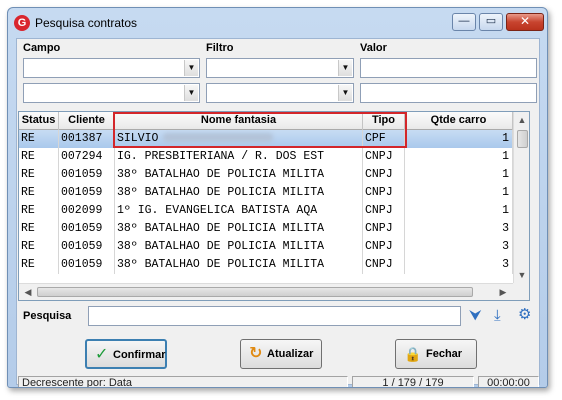  What do you see at coordinates (220, 48) in the screenshot?
I see `filtro-label: Filtro` at bounding box center [220, 48].